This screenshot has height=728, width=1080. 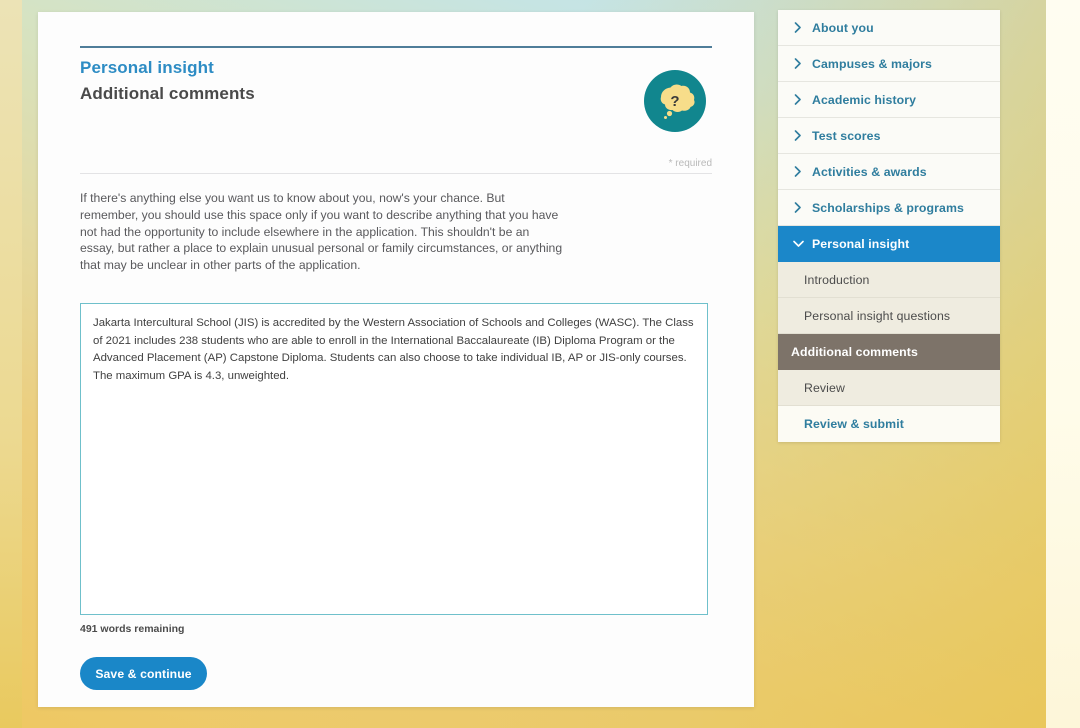 I want to click on sidebar-item-label: Personal insight questions, so click(x=877, y=315).